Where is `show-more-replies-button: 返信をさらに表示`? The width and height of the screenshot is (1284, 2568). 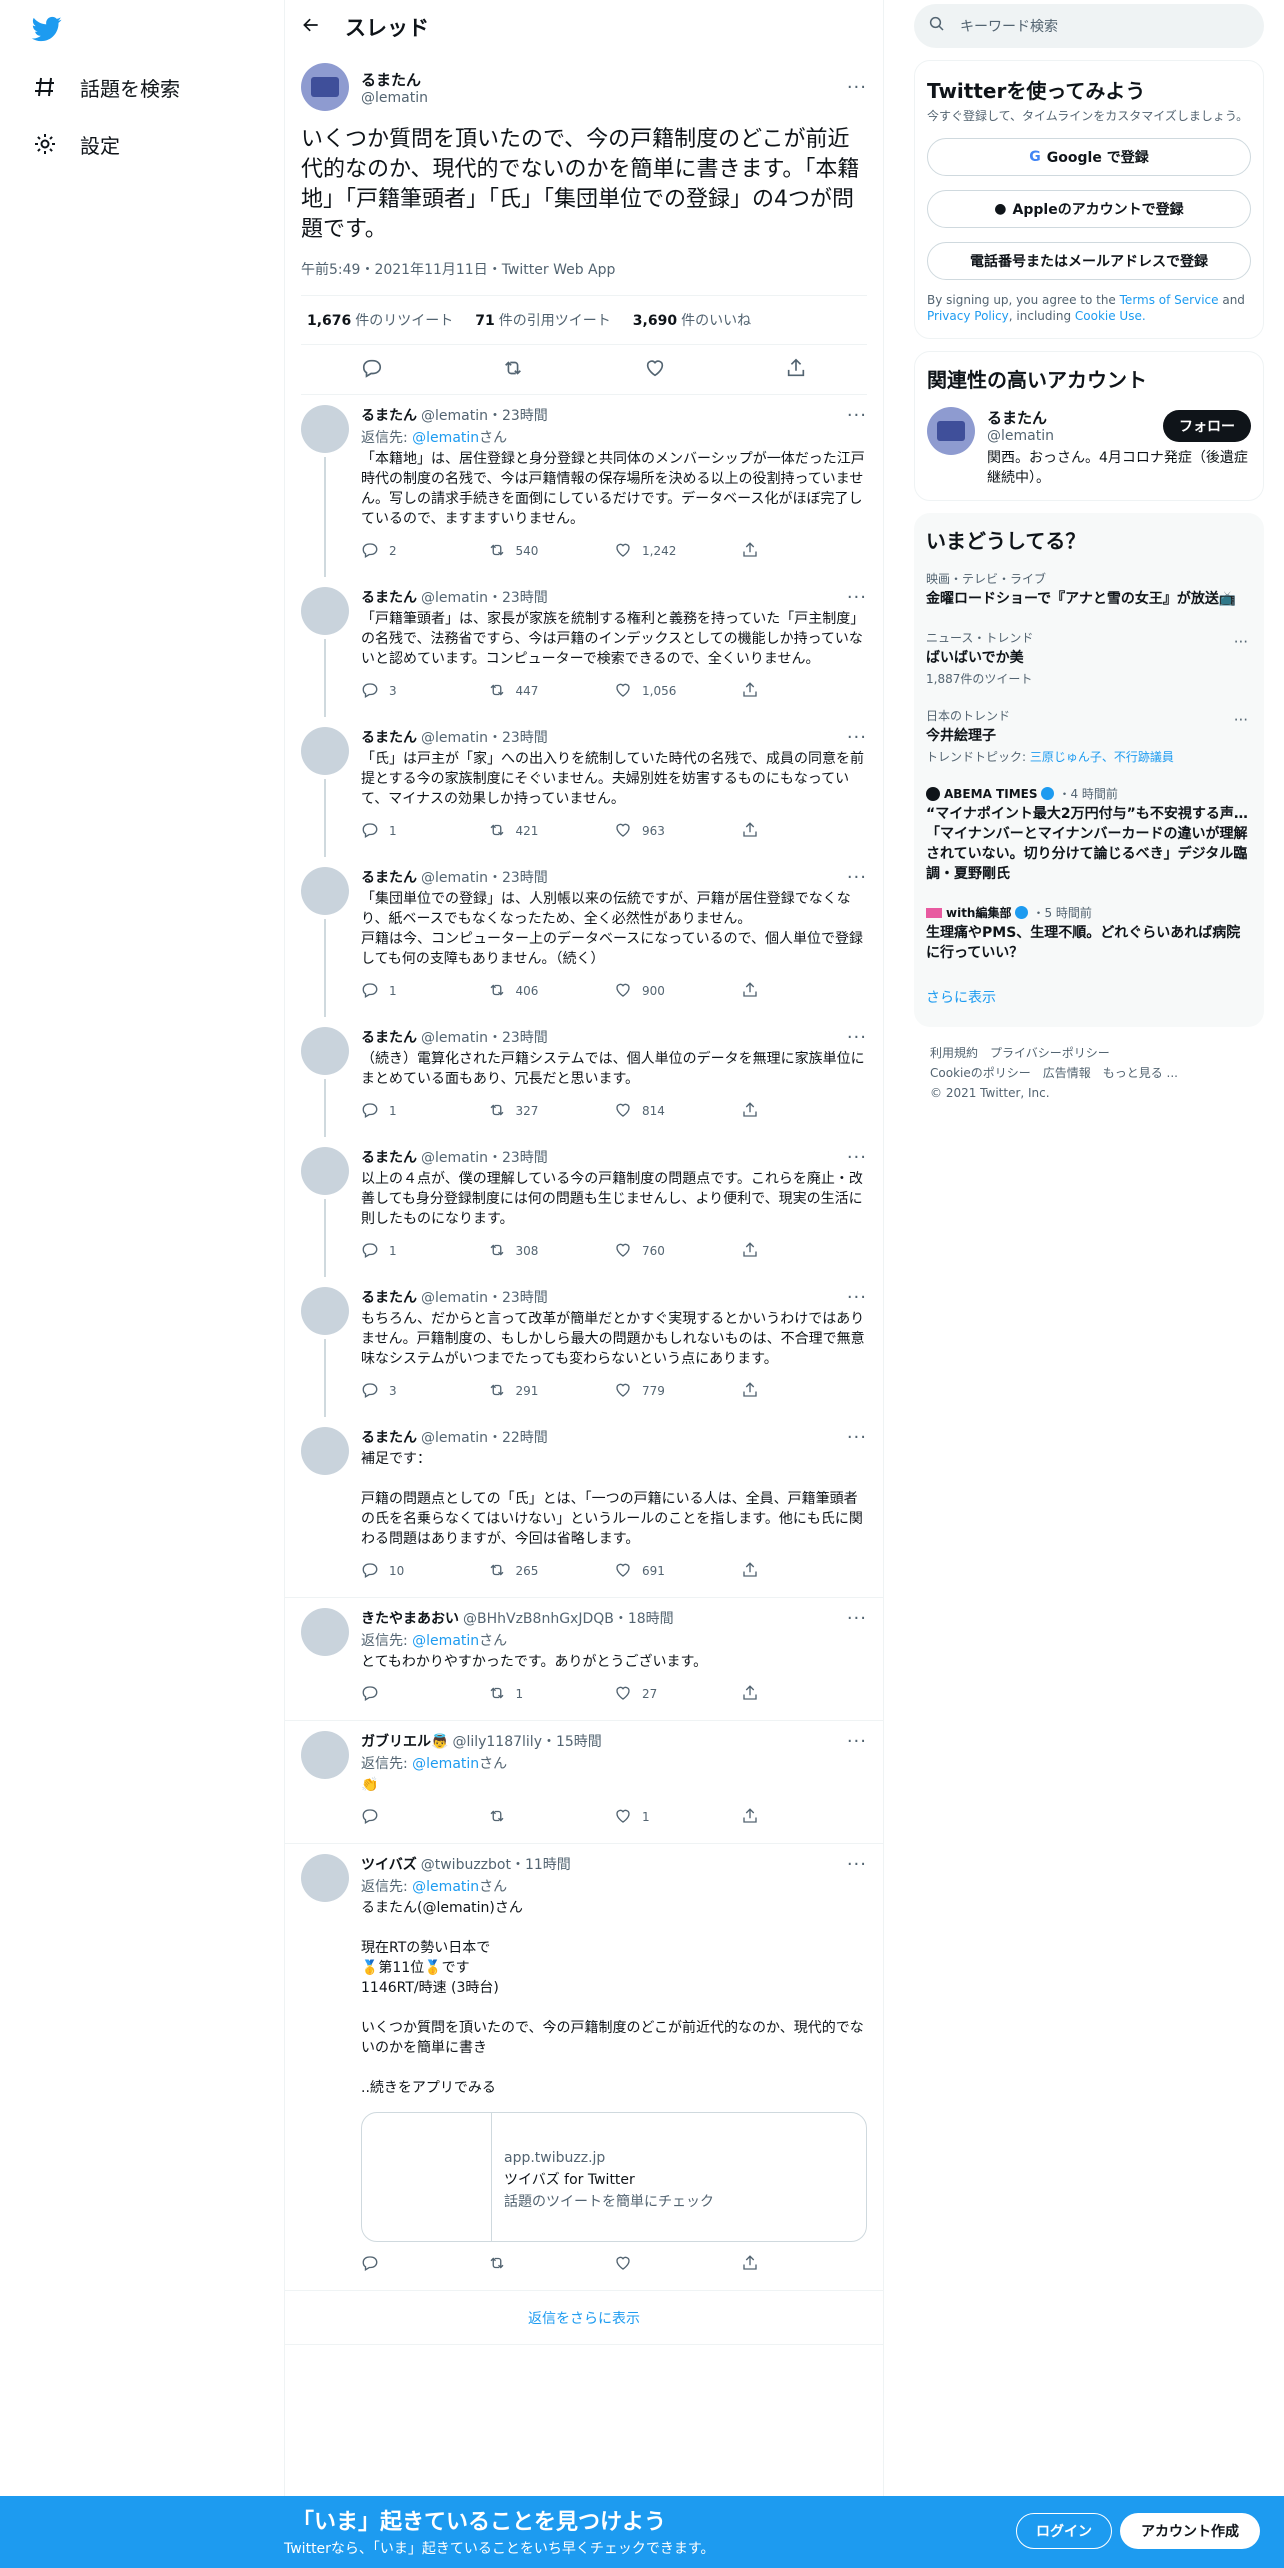
show-more-replies-button: 返信をさらに表示 is located at coordinates (584, 2318).